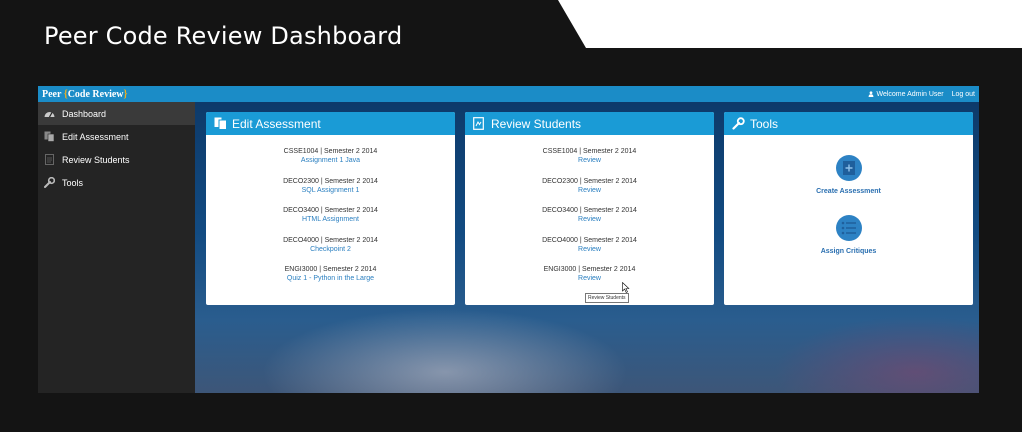  I want to click on list-item: CSSE1004 | Semester 2 2014 Review, so click(589, 162).